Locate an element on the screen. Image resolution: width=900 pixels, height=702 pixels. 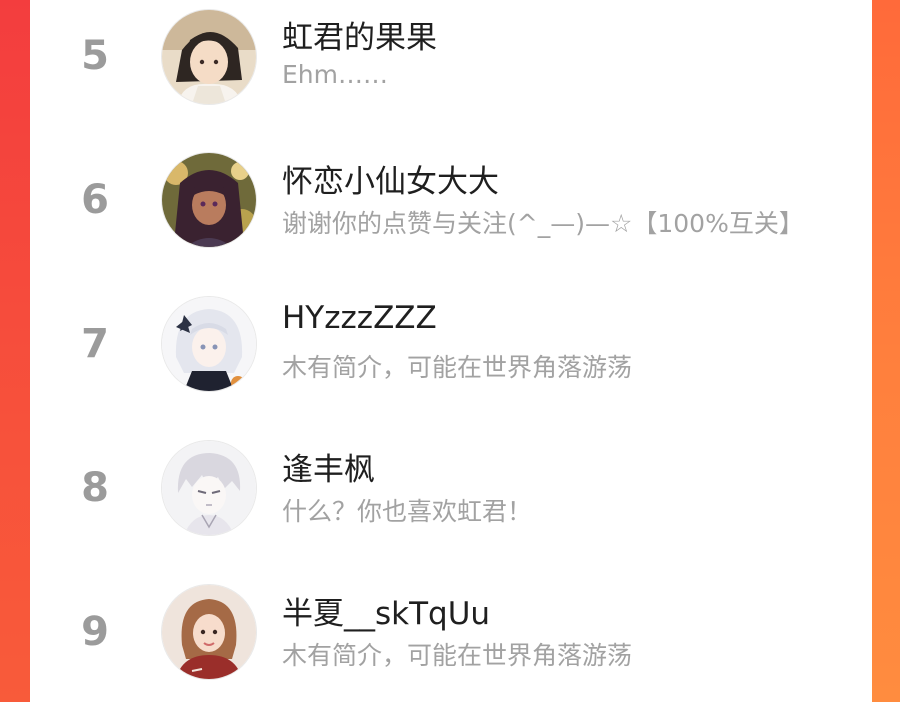
avatar-anime-girl-flowers-icon is located at coordinates (209, 200).